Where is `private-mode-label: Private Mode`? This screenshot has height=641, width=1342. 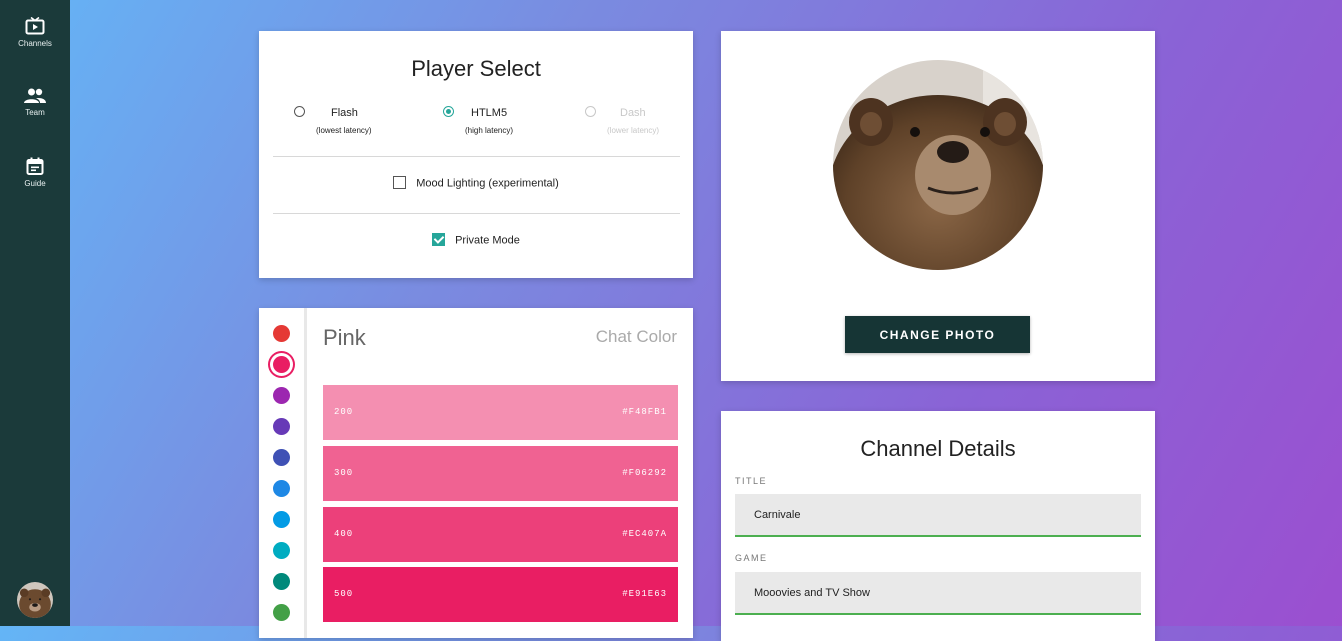 private-mode-label: Private Mode is located at coordinates (487, 240).